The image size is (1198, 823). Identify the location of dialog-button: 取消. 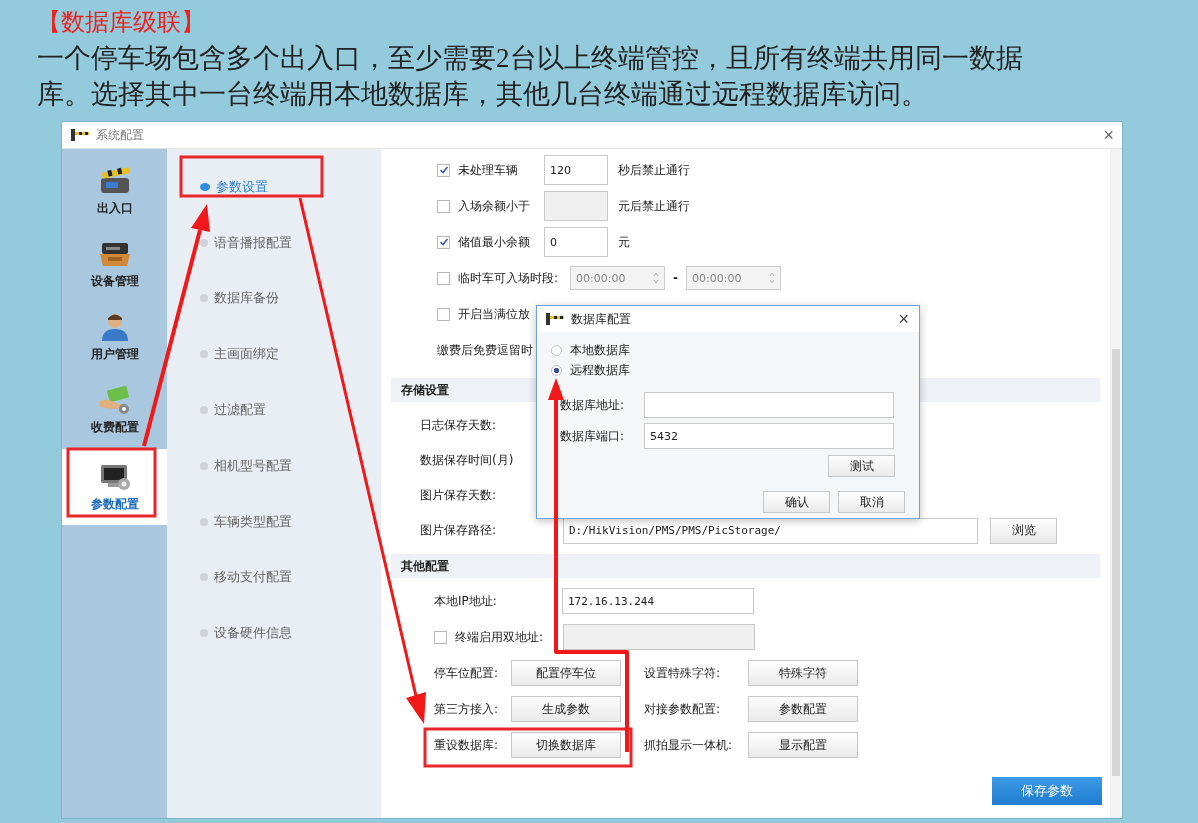
(871, 502).